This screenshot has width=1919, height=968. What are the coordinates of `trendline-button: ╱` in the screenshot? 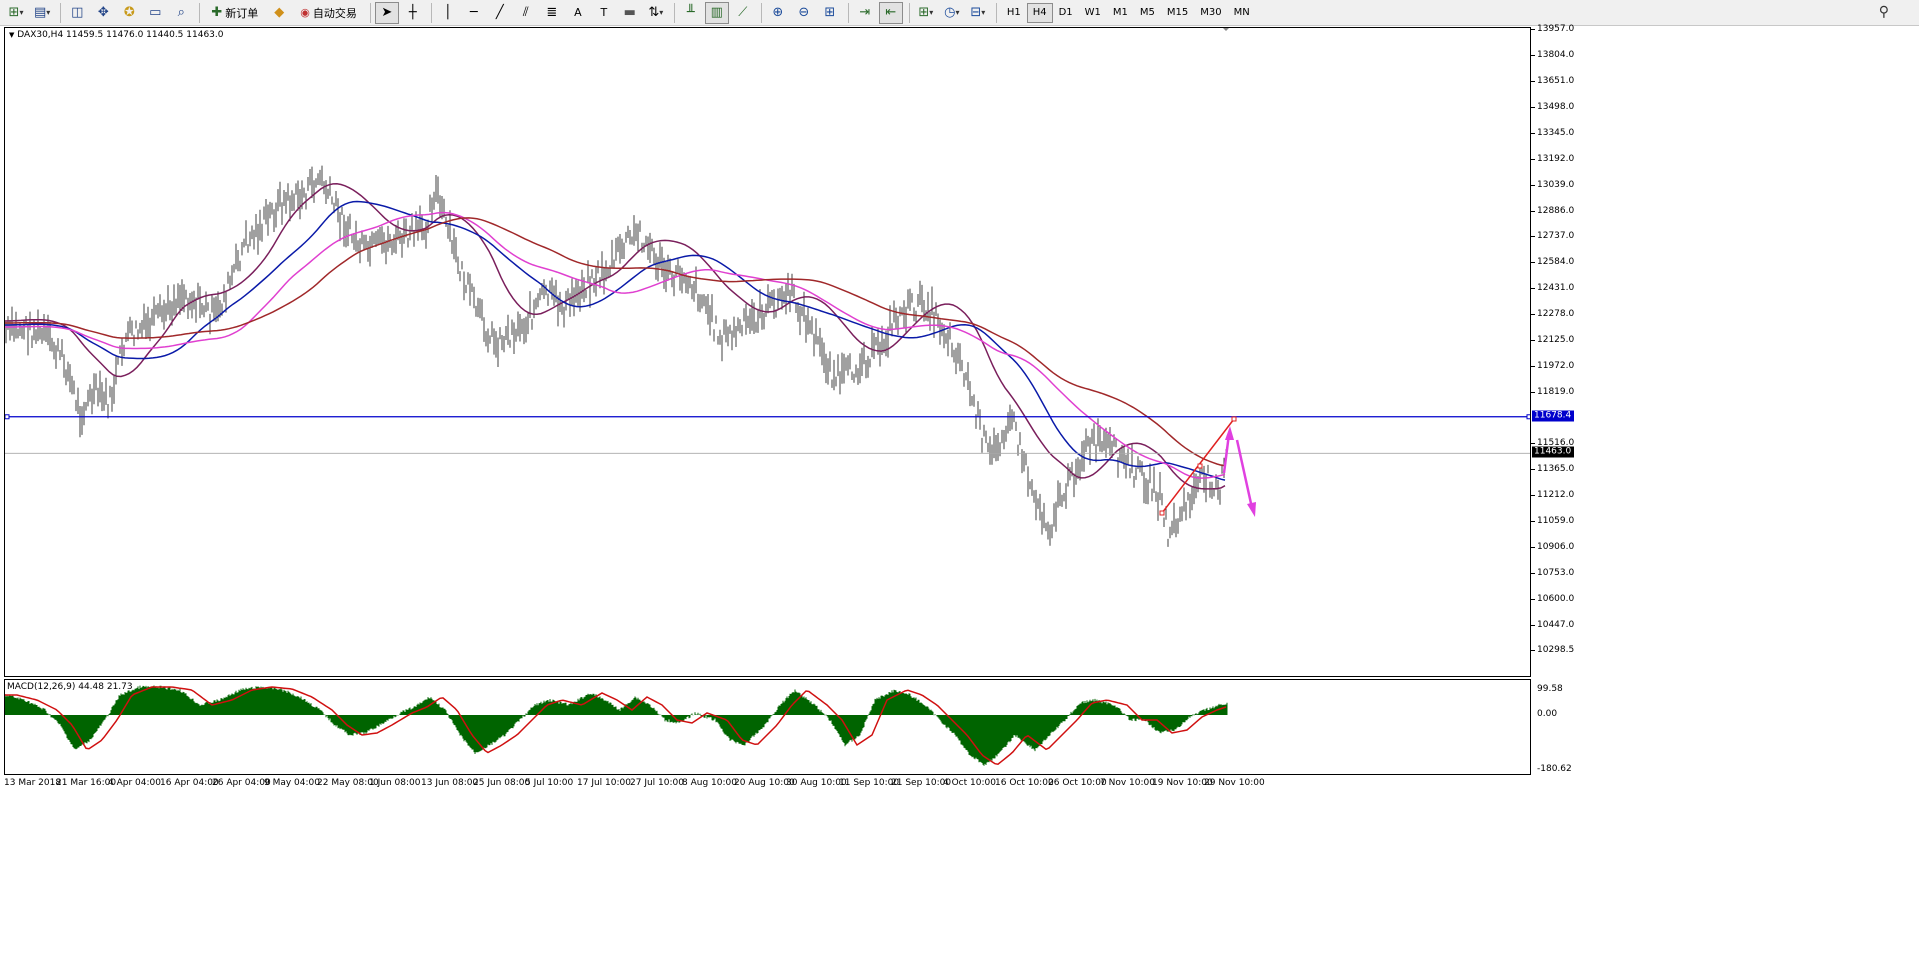 It's located at (500, 13).